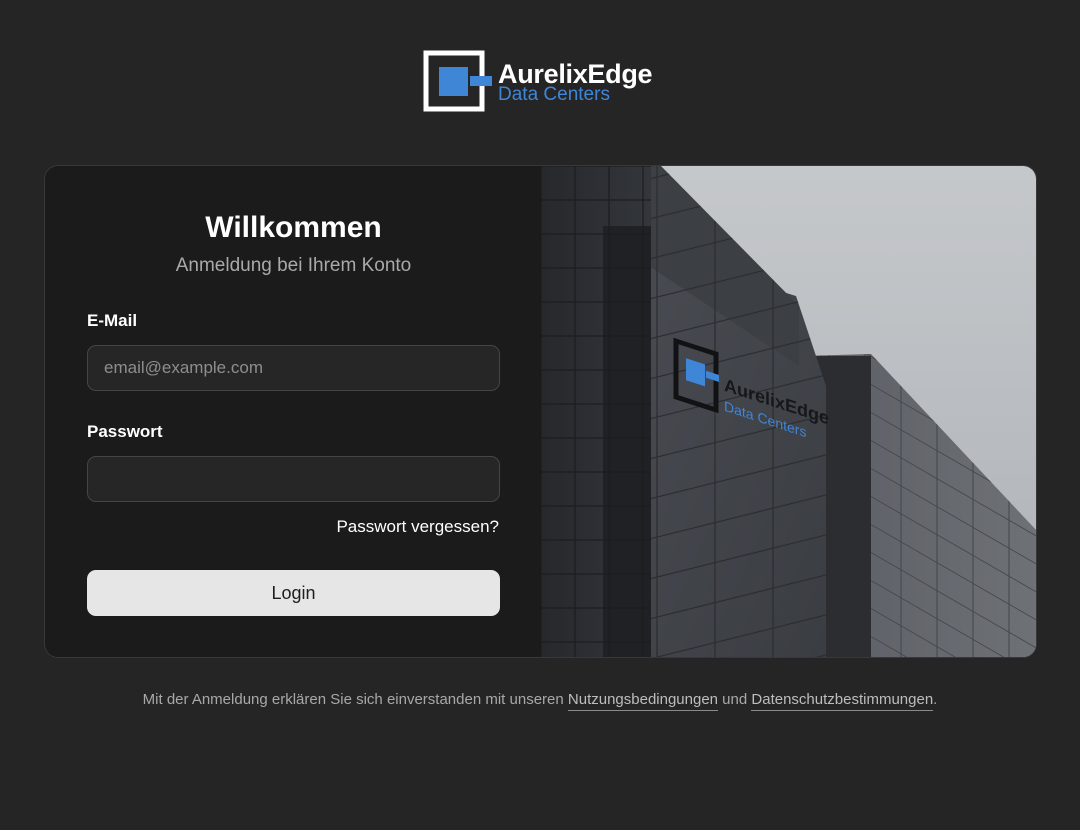 The height and width of the screenshot is (830, 1080). What do you see at coordinates (293, 479) in the screenshot?
I see `password-input` at bounding box center [293, 479].